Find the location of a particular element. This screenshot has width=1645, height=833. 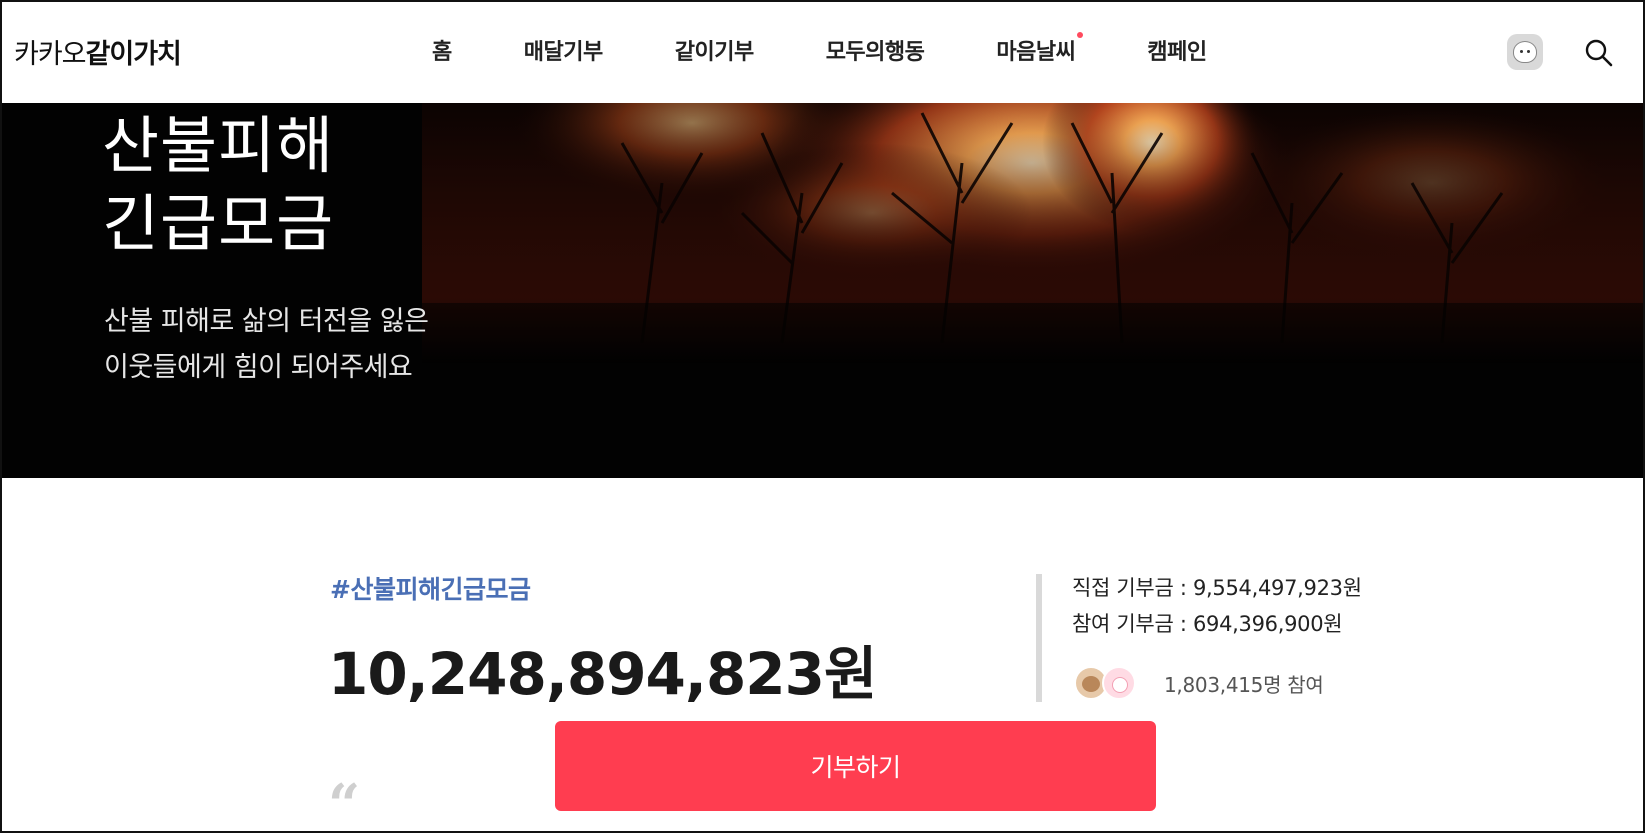

participant-count: 1,803,415명 참여 is located at coordinates (1244, 684).